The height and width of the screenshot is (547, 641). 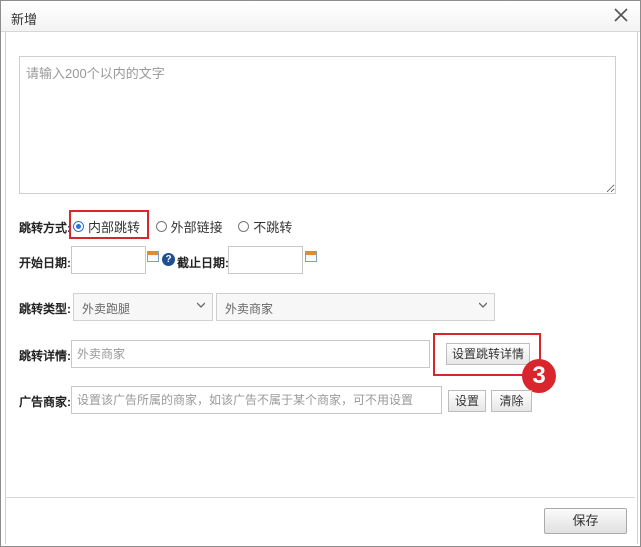 I want to click on close-icon, so click(x=621, y=15).